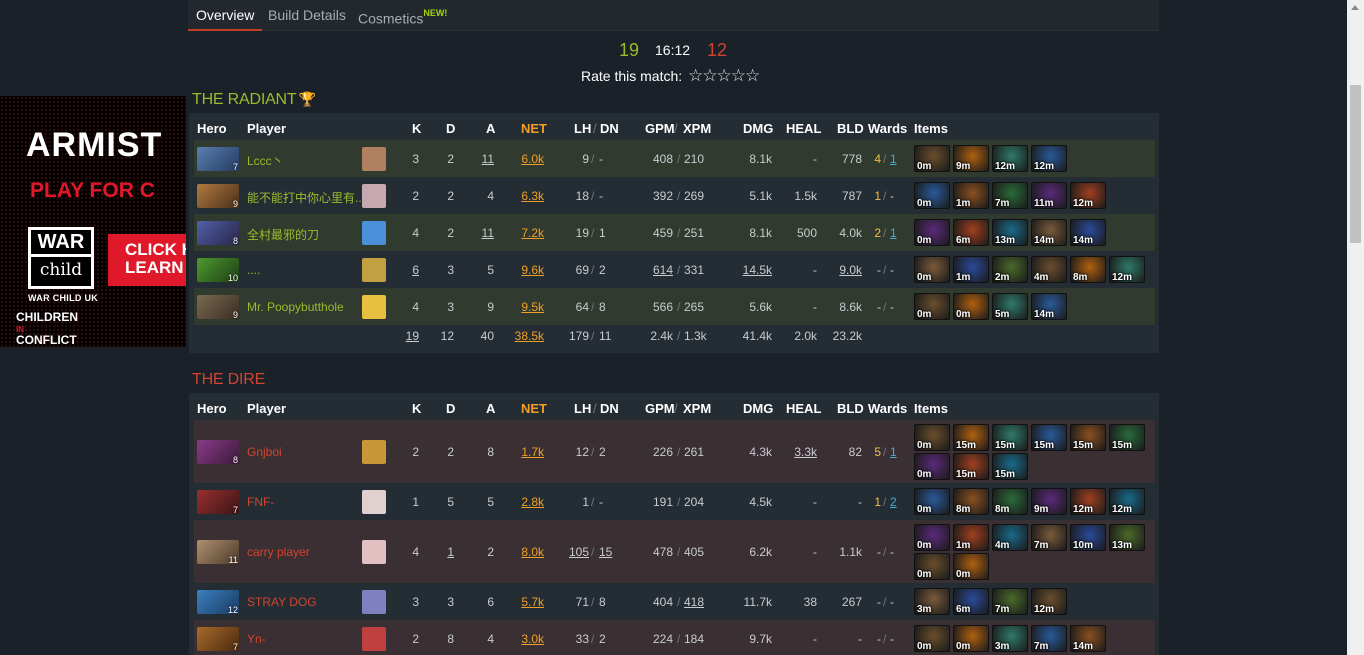 The image size is (1364, 655). Describe the element at coordinates (532, 196) in the screenshot. I see `net-worth: 6.3k` at that location.